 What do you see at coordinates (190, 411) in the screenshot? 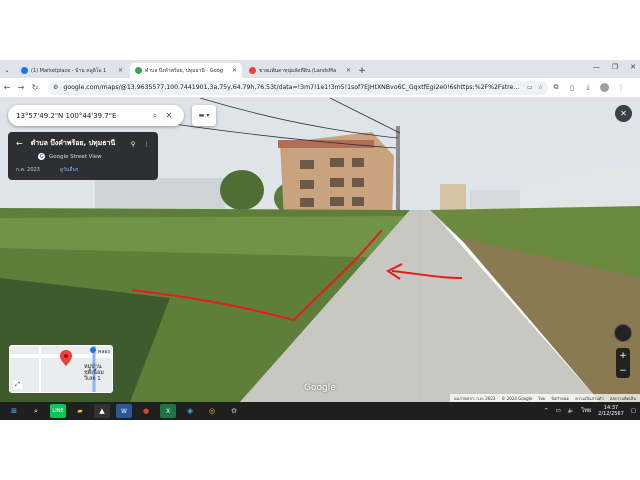
I see `edge-icon: ◉` at bounding box center [190, 411].